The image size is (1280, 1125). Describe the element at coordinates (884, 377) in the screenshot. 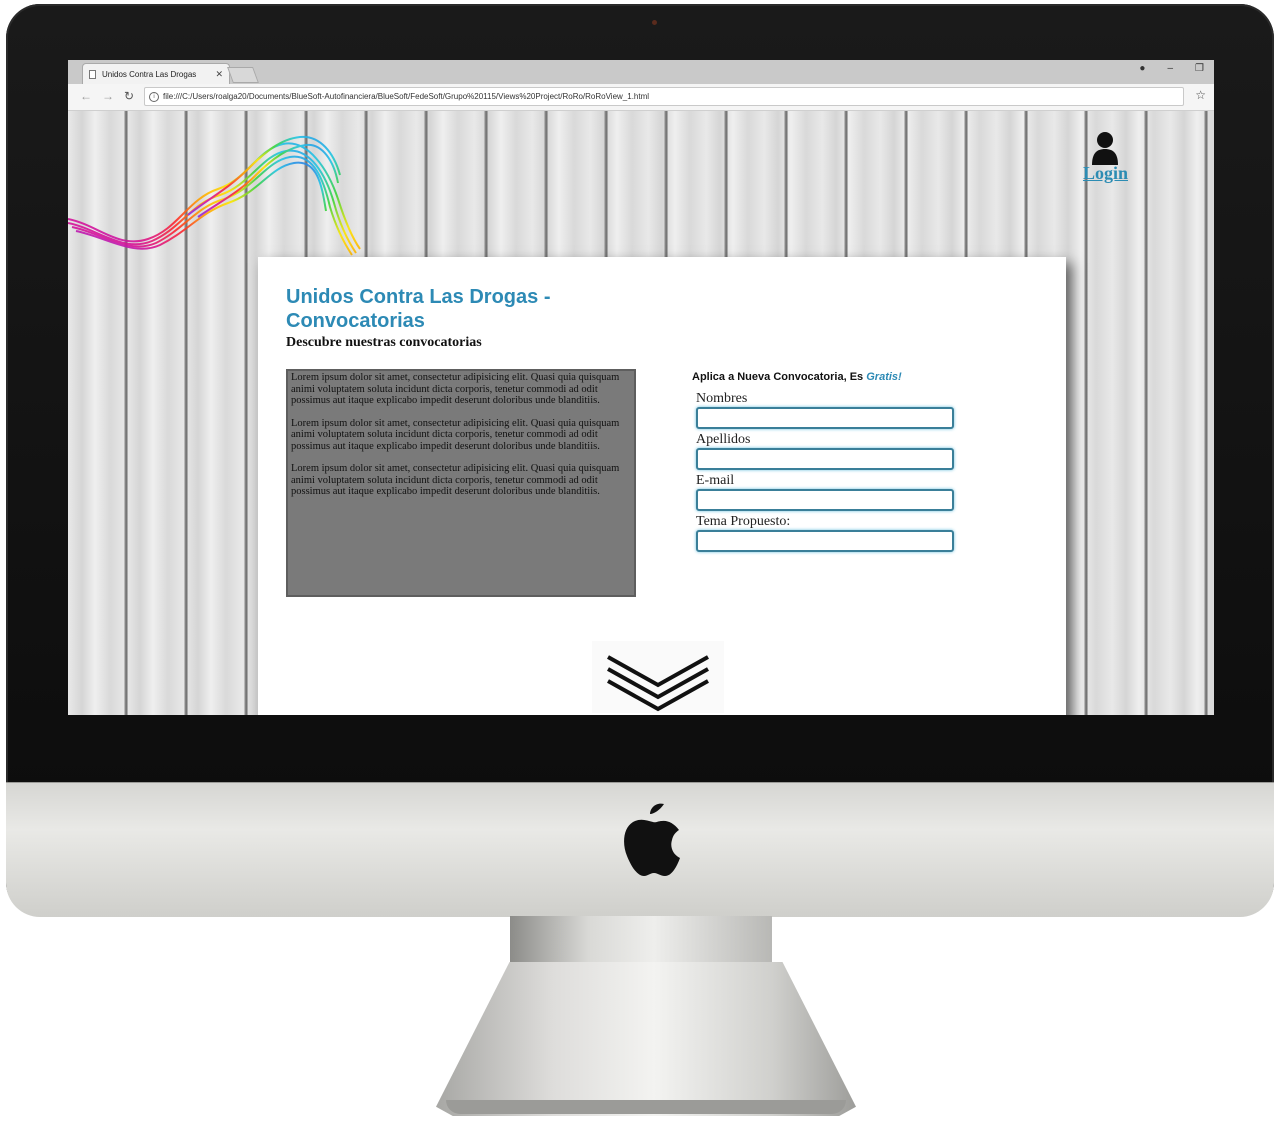

I see `form-heading-emphasis: Gratis!` at that location.